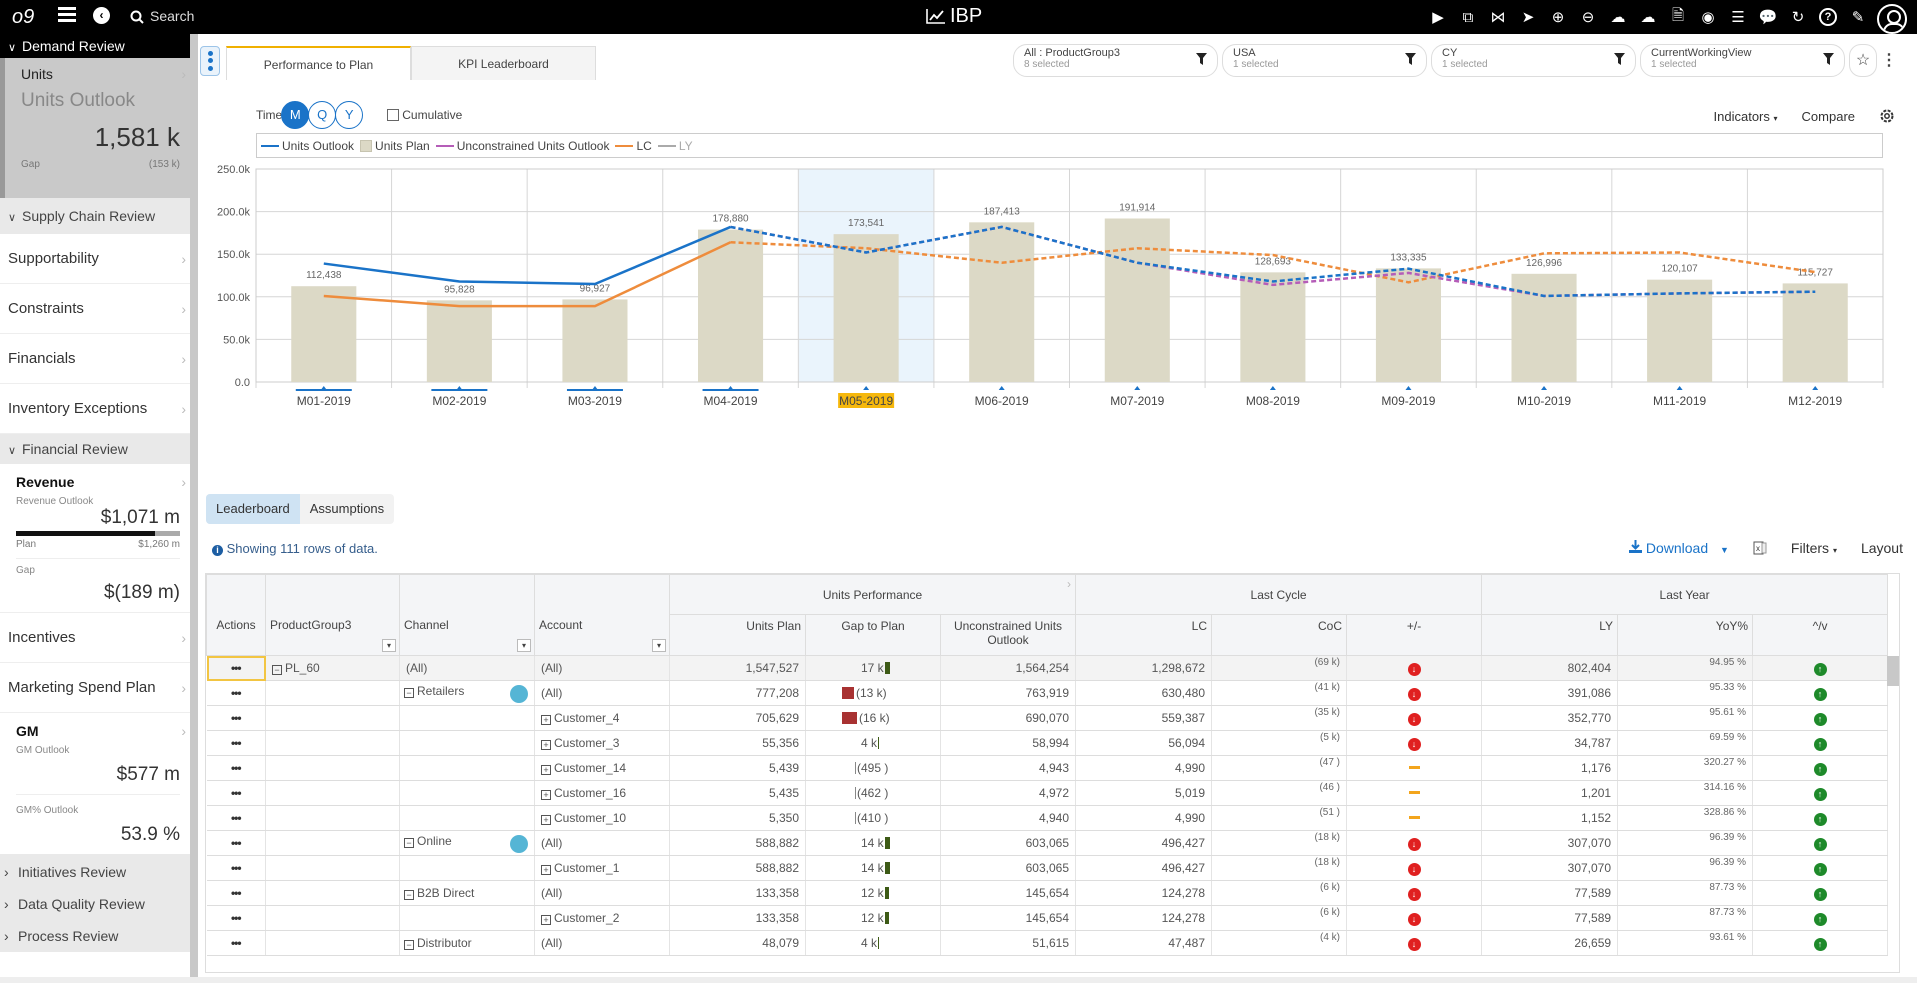  Describe the element at coordinates (332, 668) in the screenshot. I see `cell-productgroup3: − PL_60` at that location.